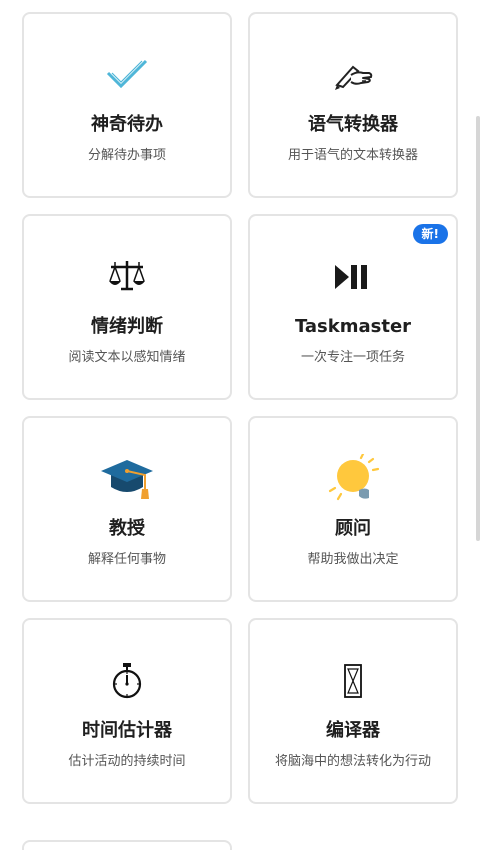 Image resolution: width=480 pixels, height=850 pixels. I want to click on tool-card-description: 估计活动的持续时间, so click(127, 761).